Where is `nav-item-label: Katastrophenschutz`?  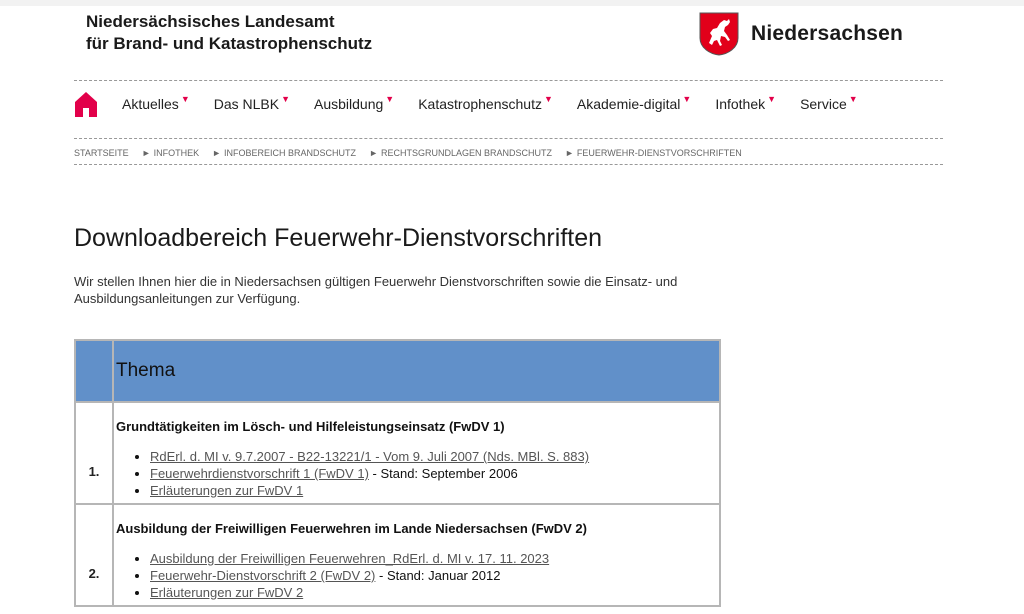 nav-item-label: Katastrophenschutz is located at coordinates (480, 104).